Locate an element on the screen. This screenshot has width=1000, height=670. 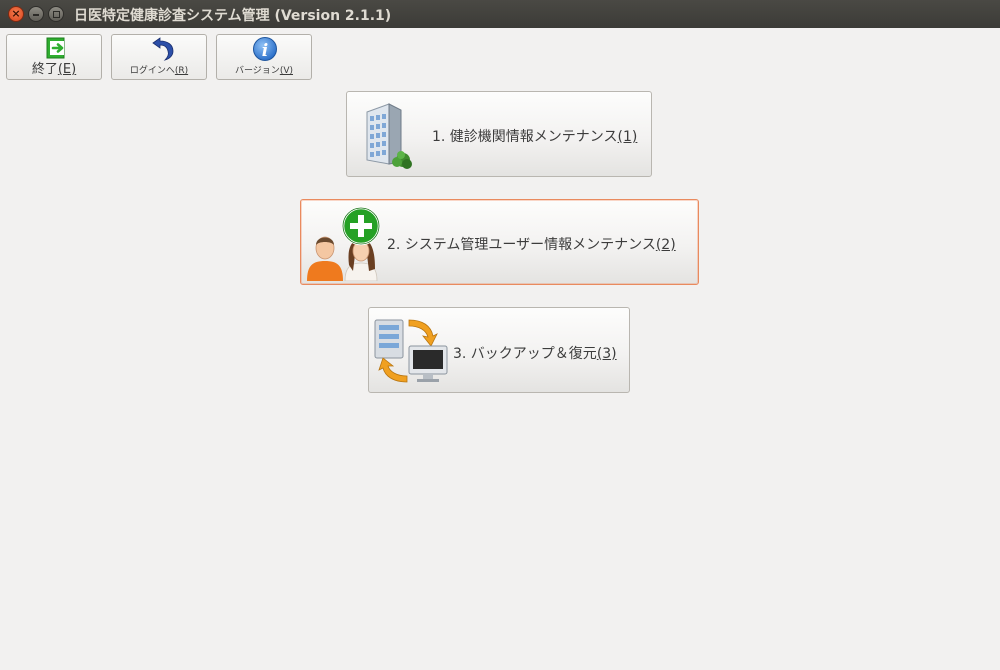
info-icon: i is located at coordinates (264, 49).